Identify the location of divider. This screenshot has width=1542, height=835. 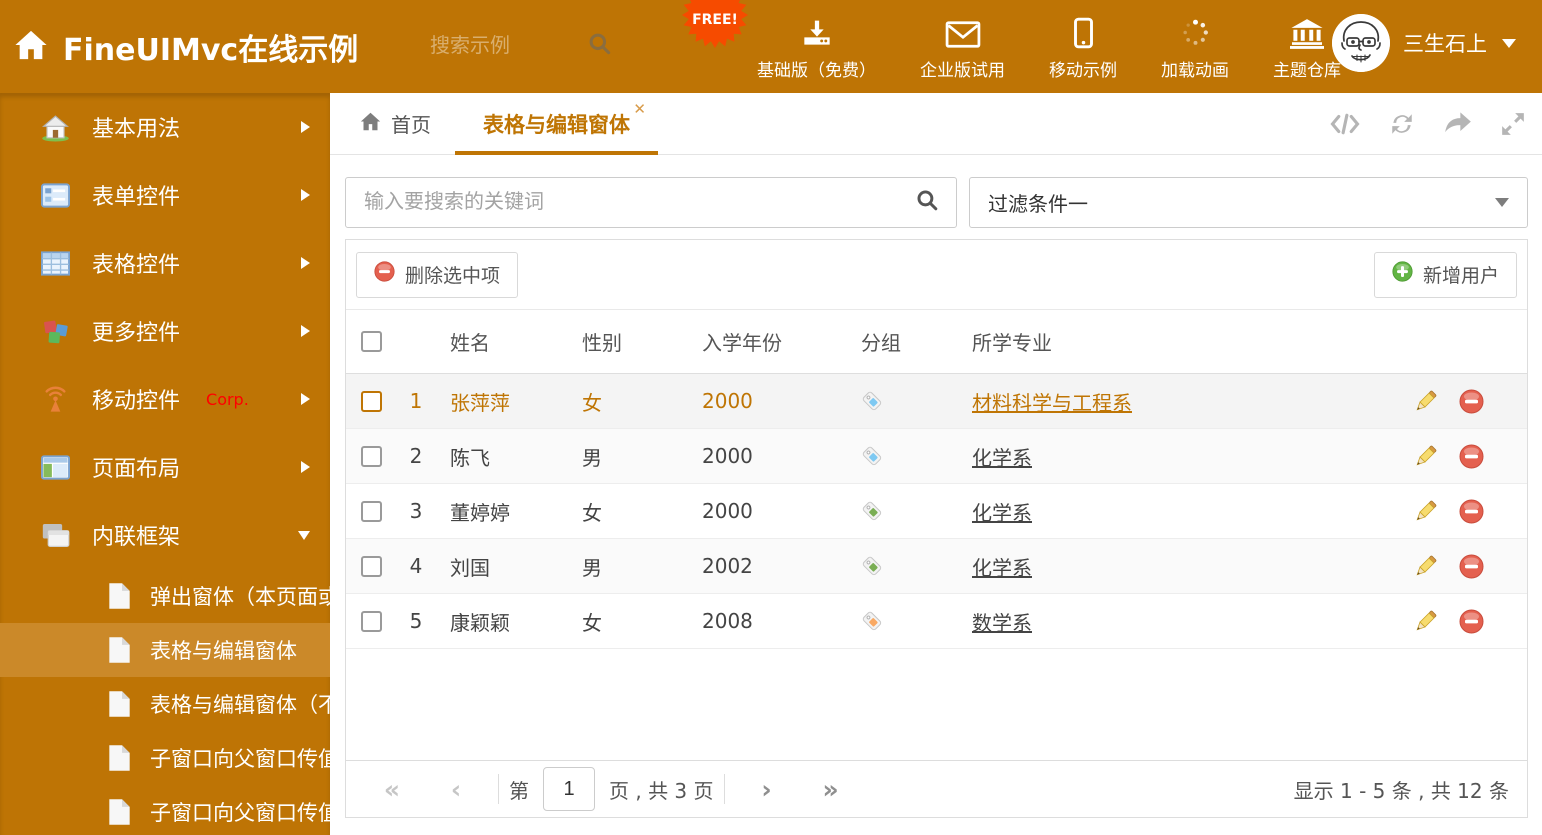
(498, 789).